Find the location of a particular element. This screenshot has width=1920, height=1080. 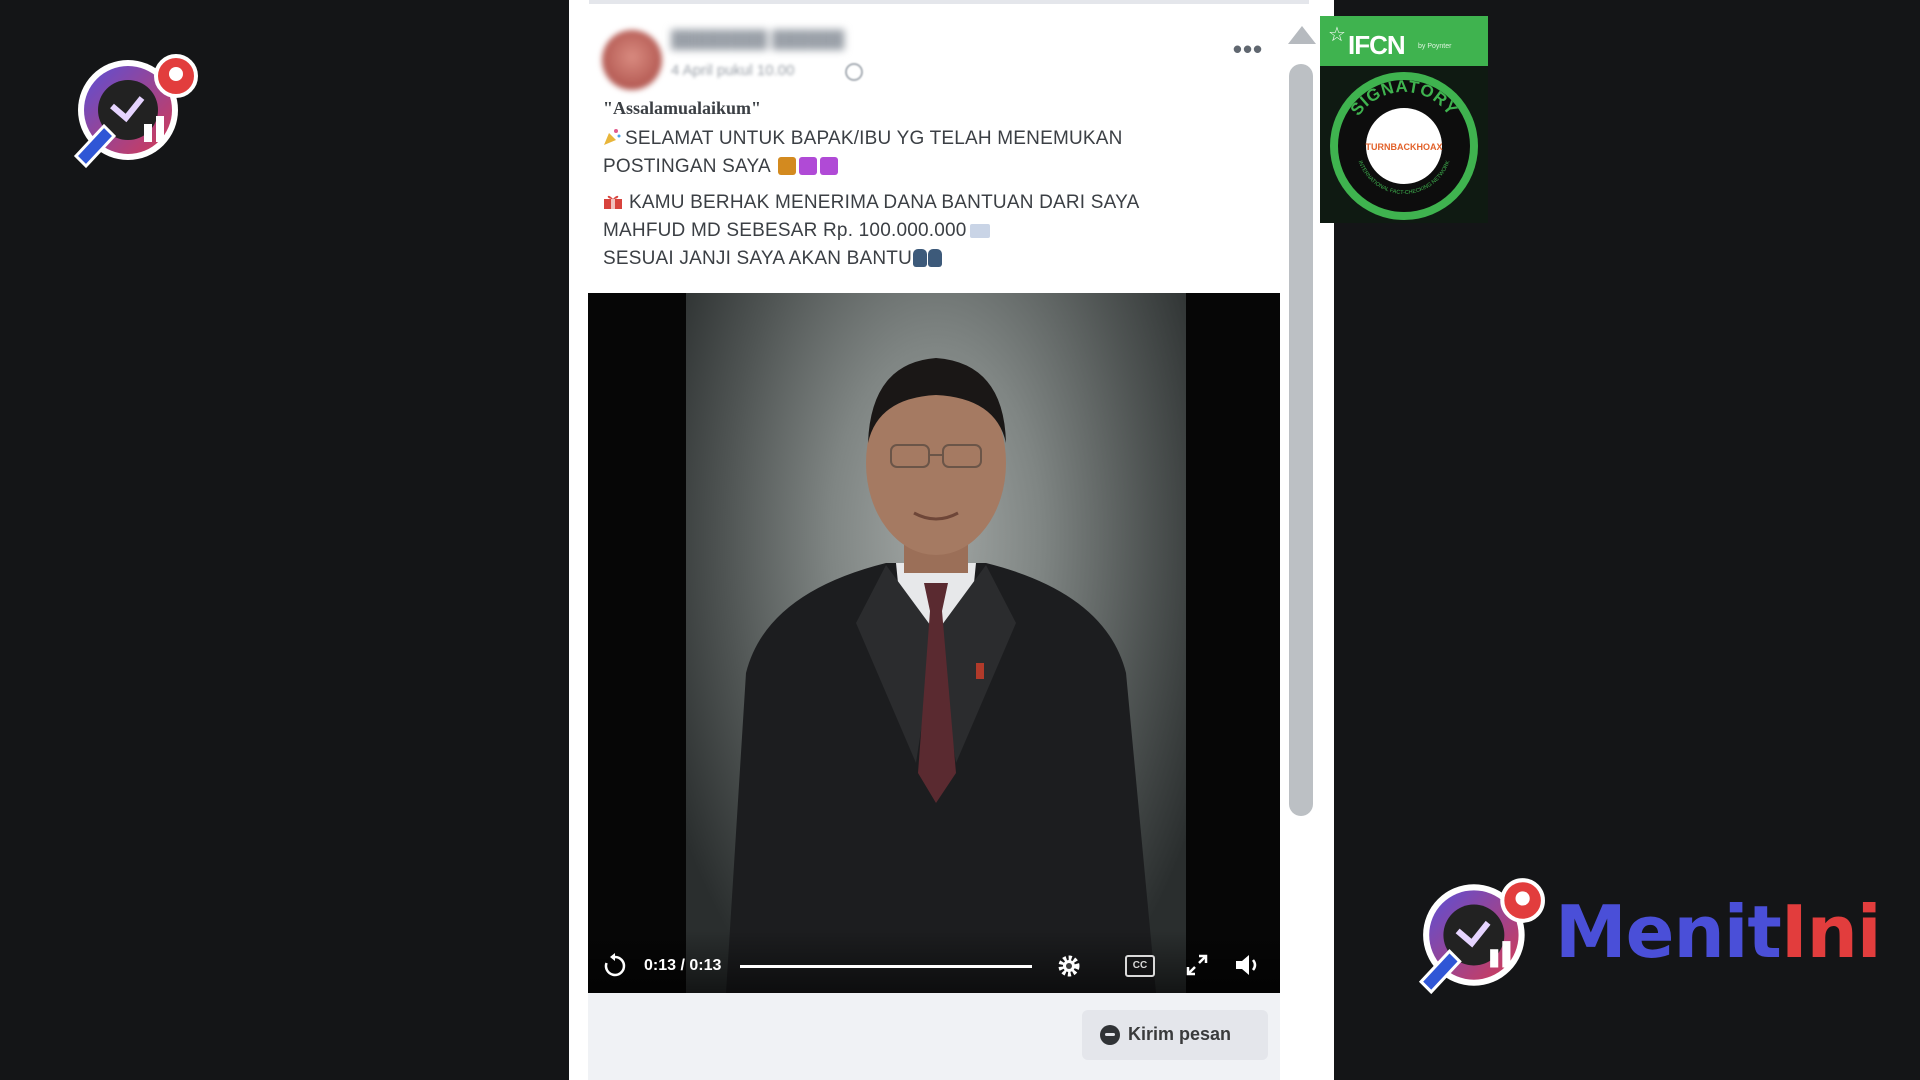

gift-icon is located at coordinates (613, 202).